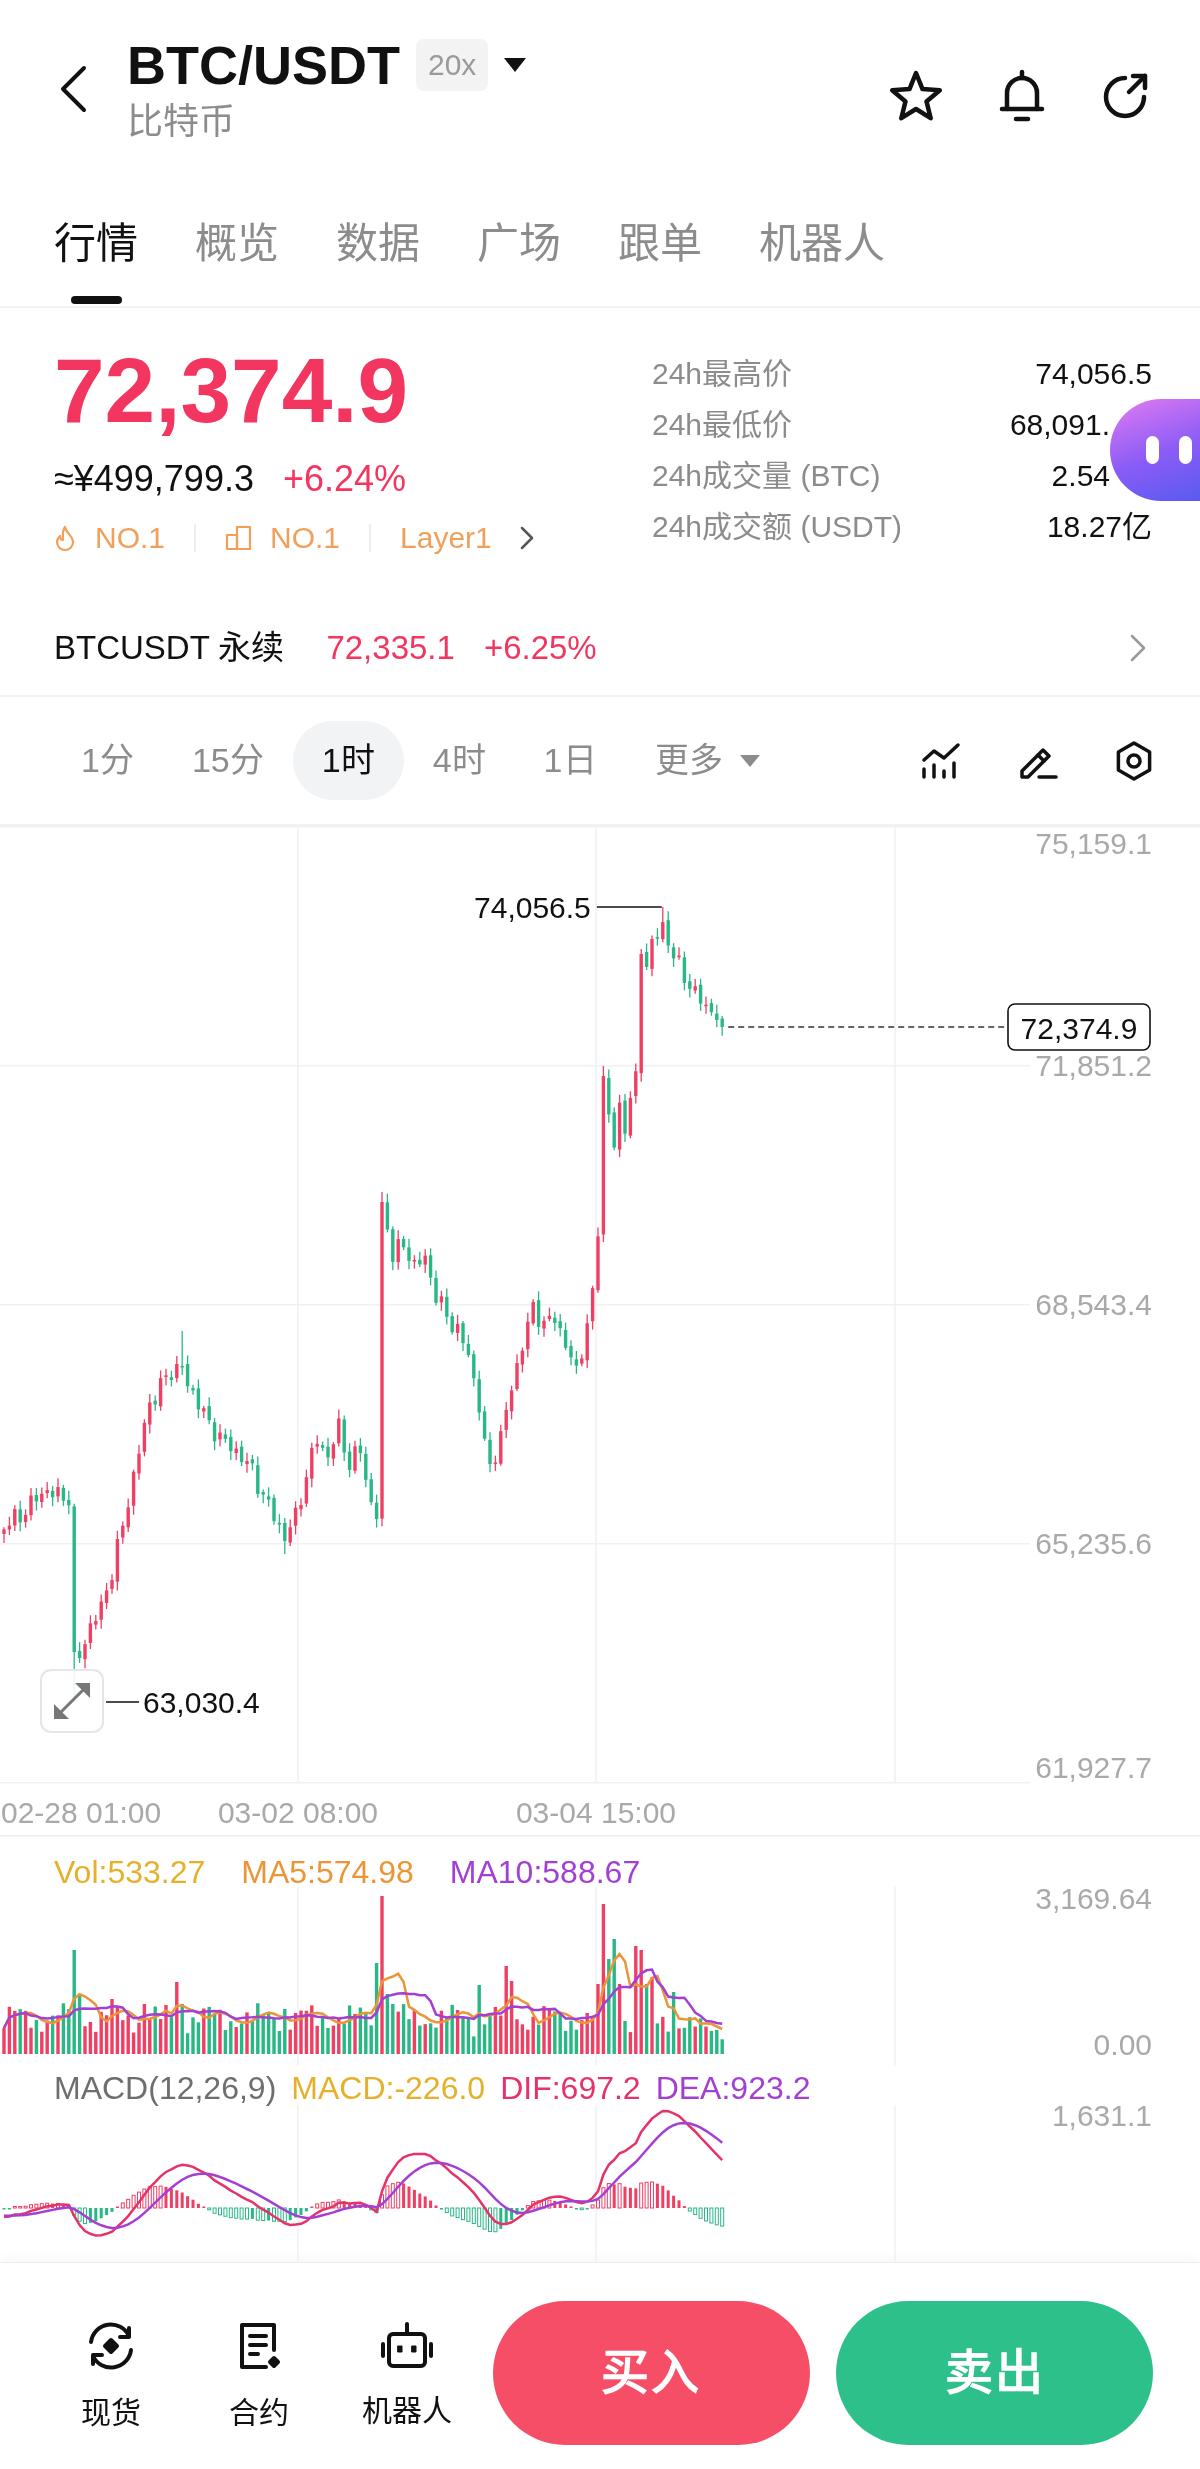 This screenshot has height=2469, width=1200. I want to click on tab: 跟单, so click(660, 262).